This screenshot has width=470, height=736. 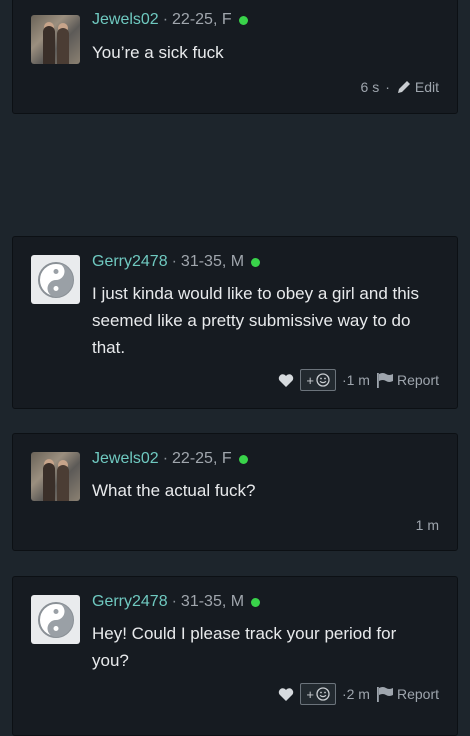 I want to click on message-meta: 6 s · Edit, so click(x=400, y=87).